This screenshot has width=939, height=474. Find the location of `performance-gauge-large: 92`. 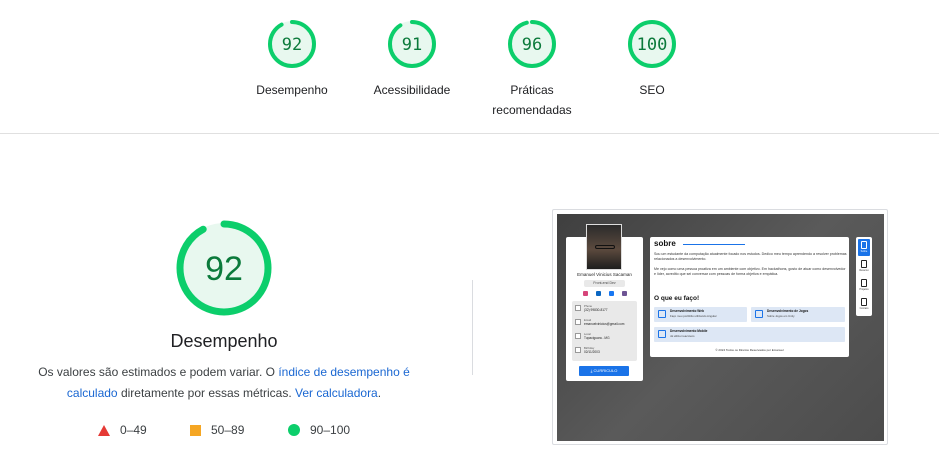

performance-gauge-large: 92 is located at coordinates (224, 268).